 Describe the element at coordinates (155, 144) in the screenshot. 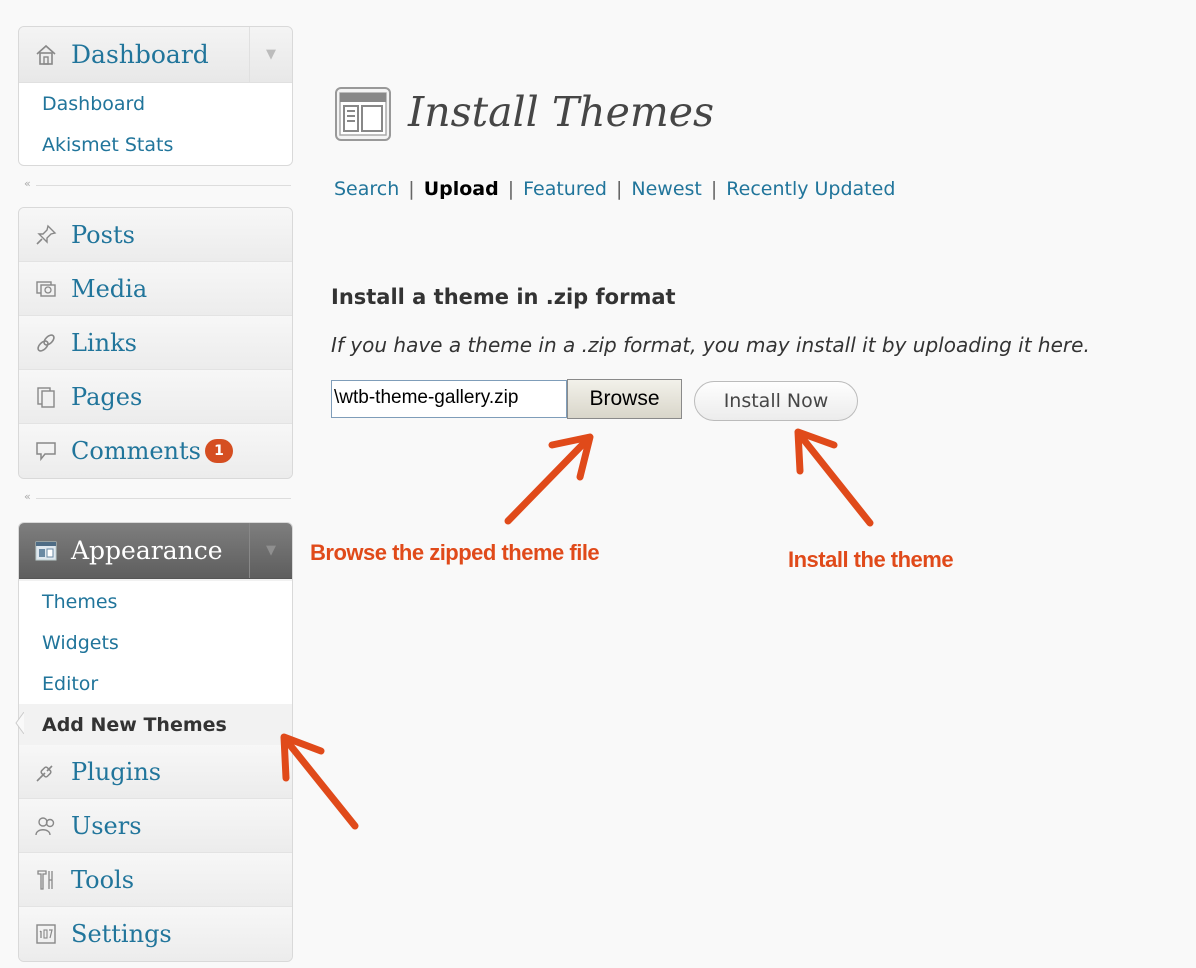

I see `submenu-akismet-stats: Akismet Stats` at that location.